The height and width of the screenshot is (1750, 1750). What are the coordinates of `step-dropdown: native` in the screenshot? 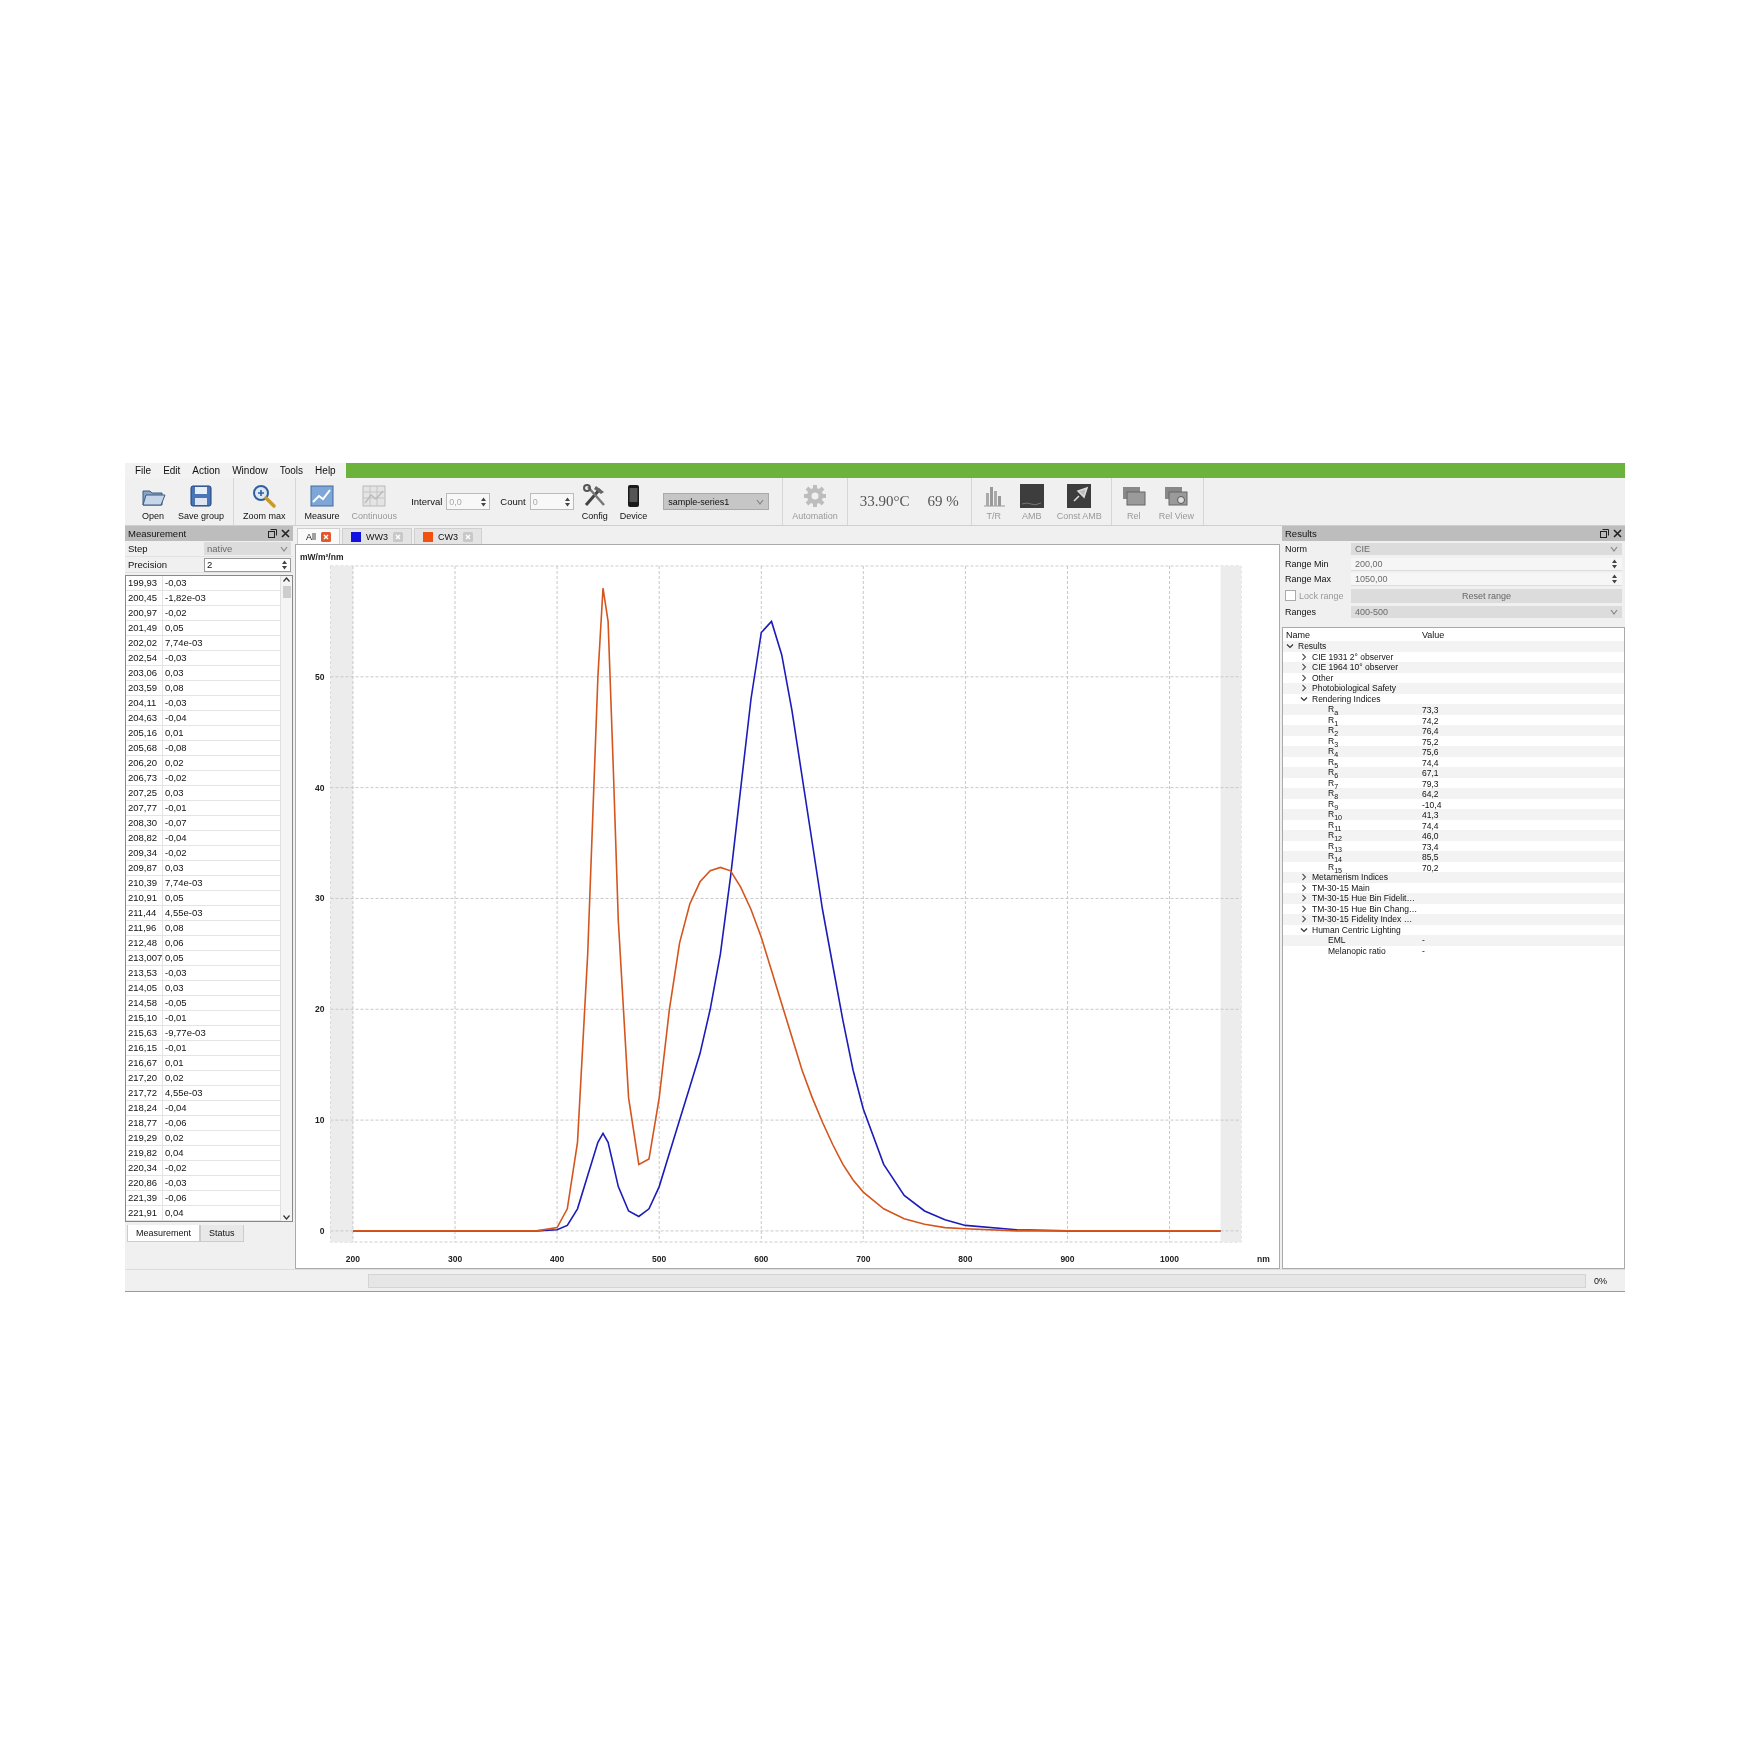 It's located at (247, 548).